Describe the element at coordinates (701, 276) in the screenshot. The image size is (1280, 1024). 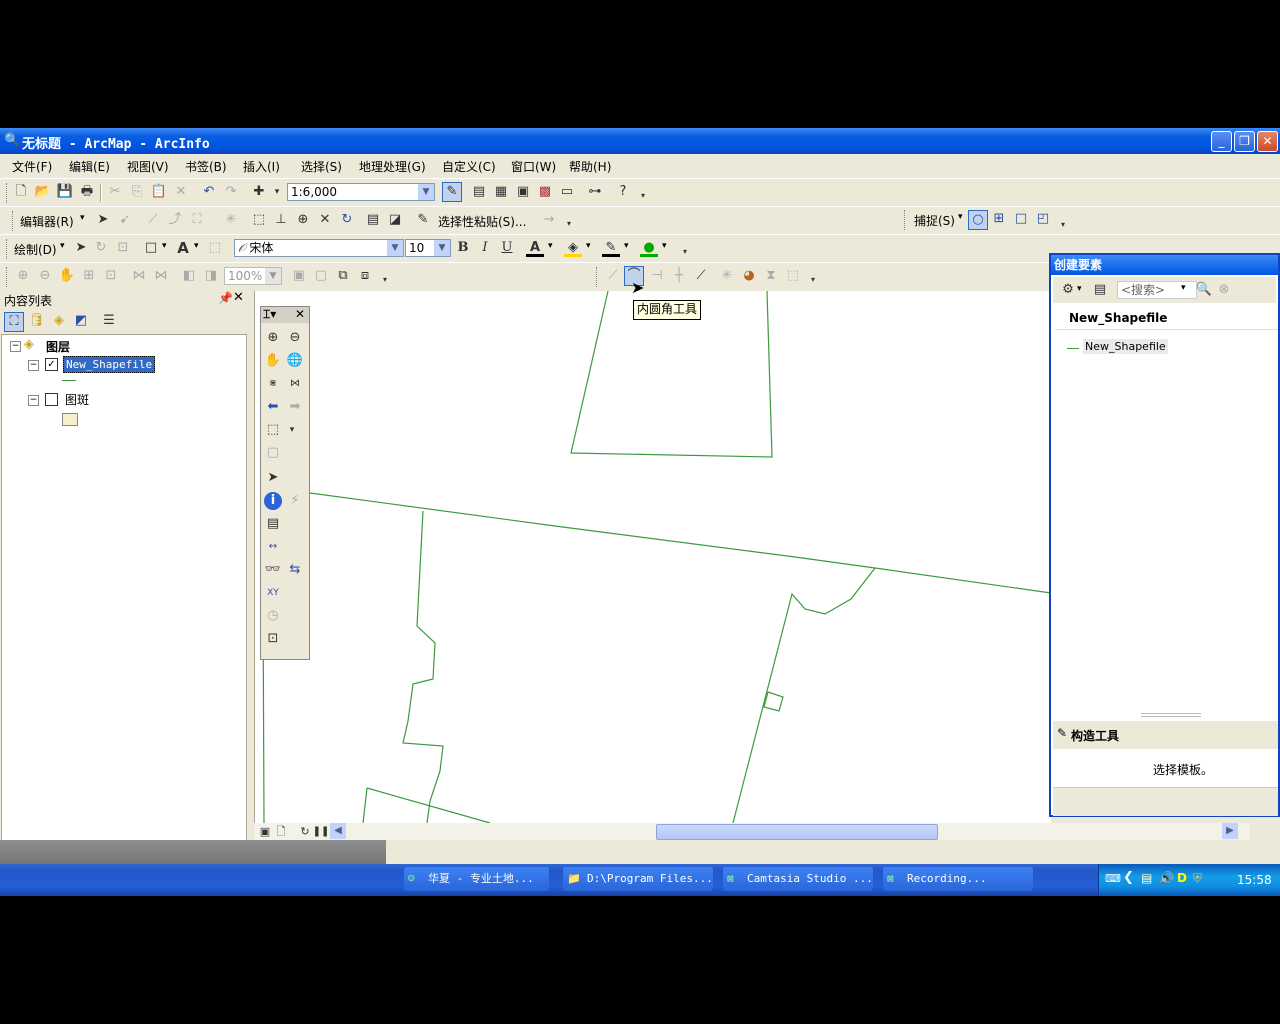
I see `line-intersection-icon: ⟋` at that location.